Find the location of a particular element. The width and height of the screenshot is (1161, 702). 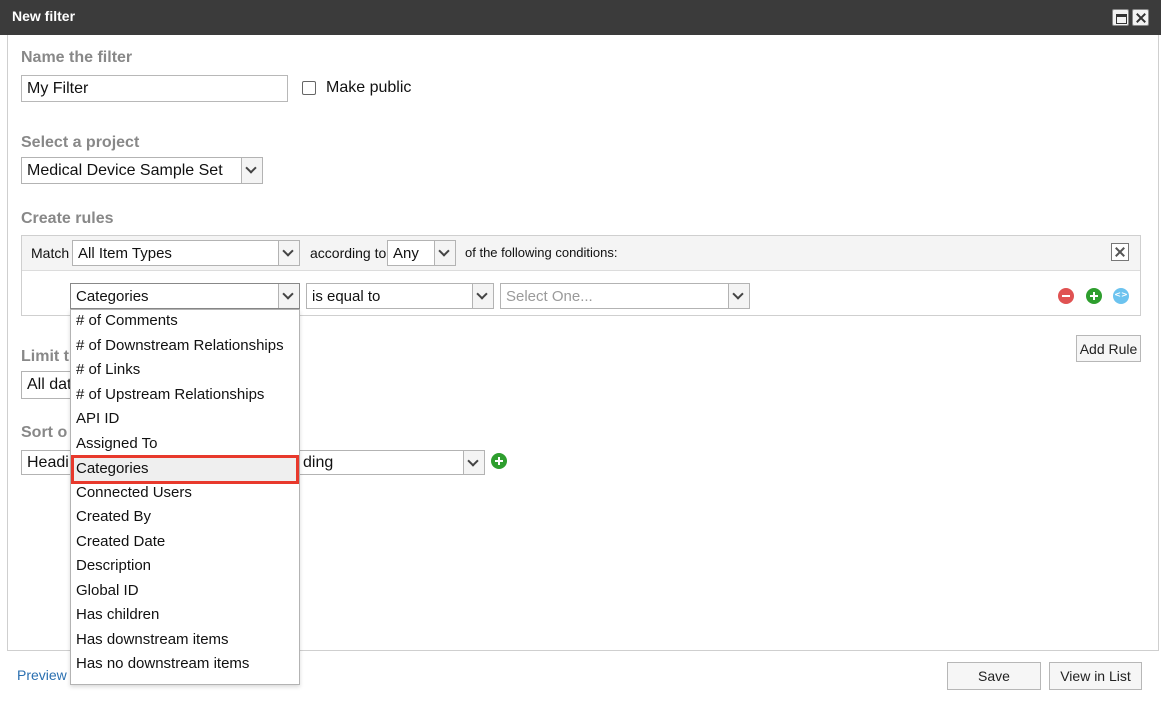

match-mode-select: Any is located at coordinates (421, 253).